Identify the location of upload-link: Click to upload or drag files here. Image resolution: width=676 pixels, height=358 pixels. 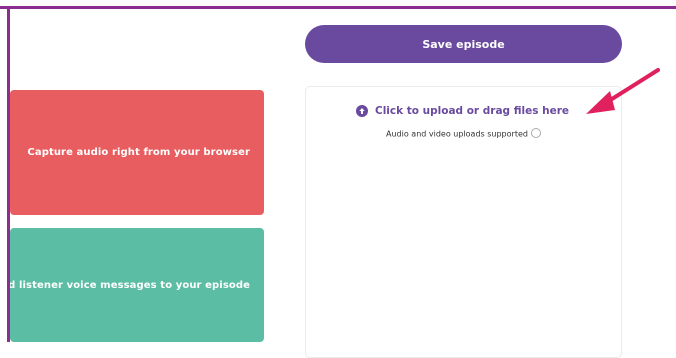
(462, 111).